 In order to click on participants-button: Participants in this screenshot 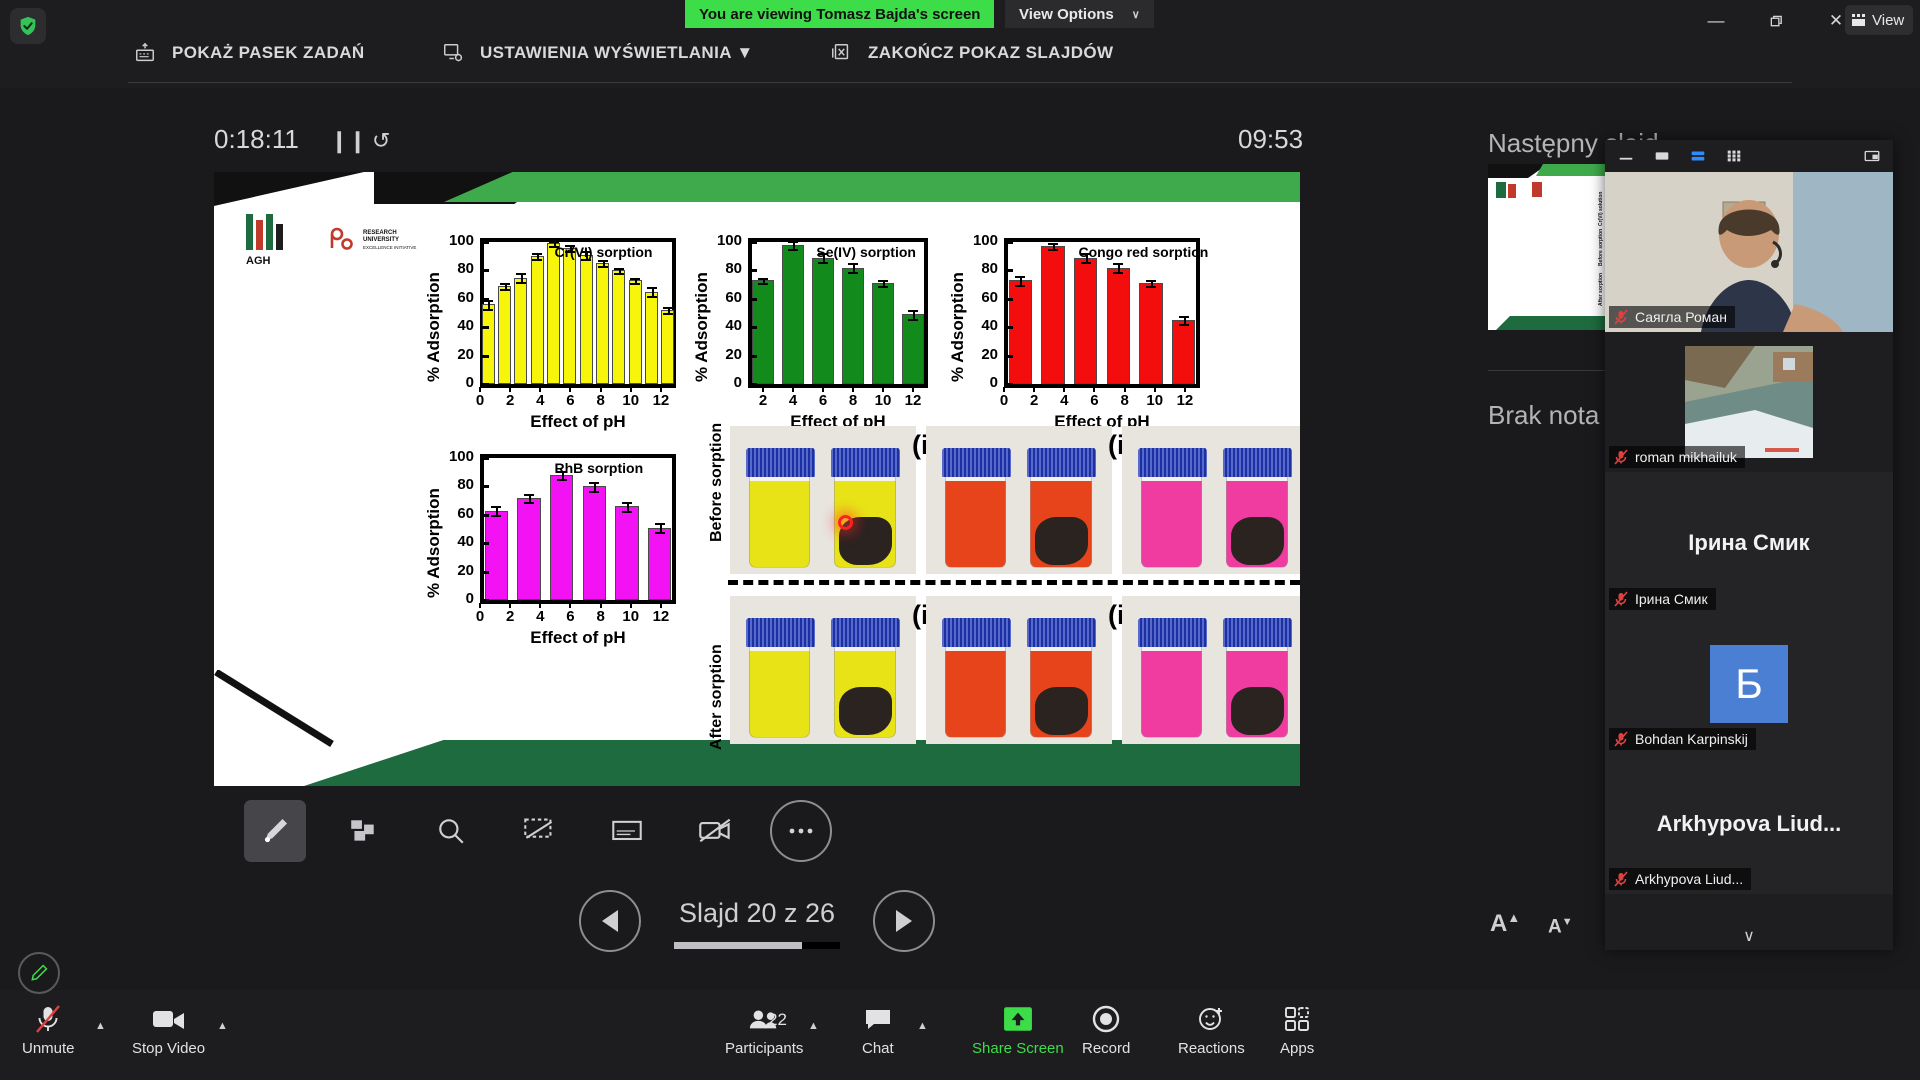, I will do `click(764, 1029)`.